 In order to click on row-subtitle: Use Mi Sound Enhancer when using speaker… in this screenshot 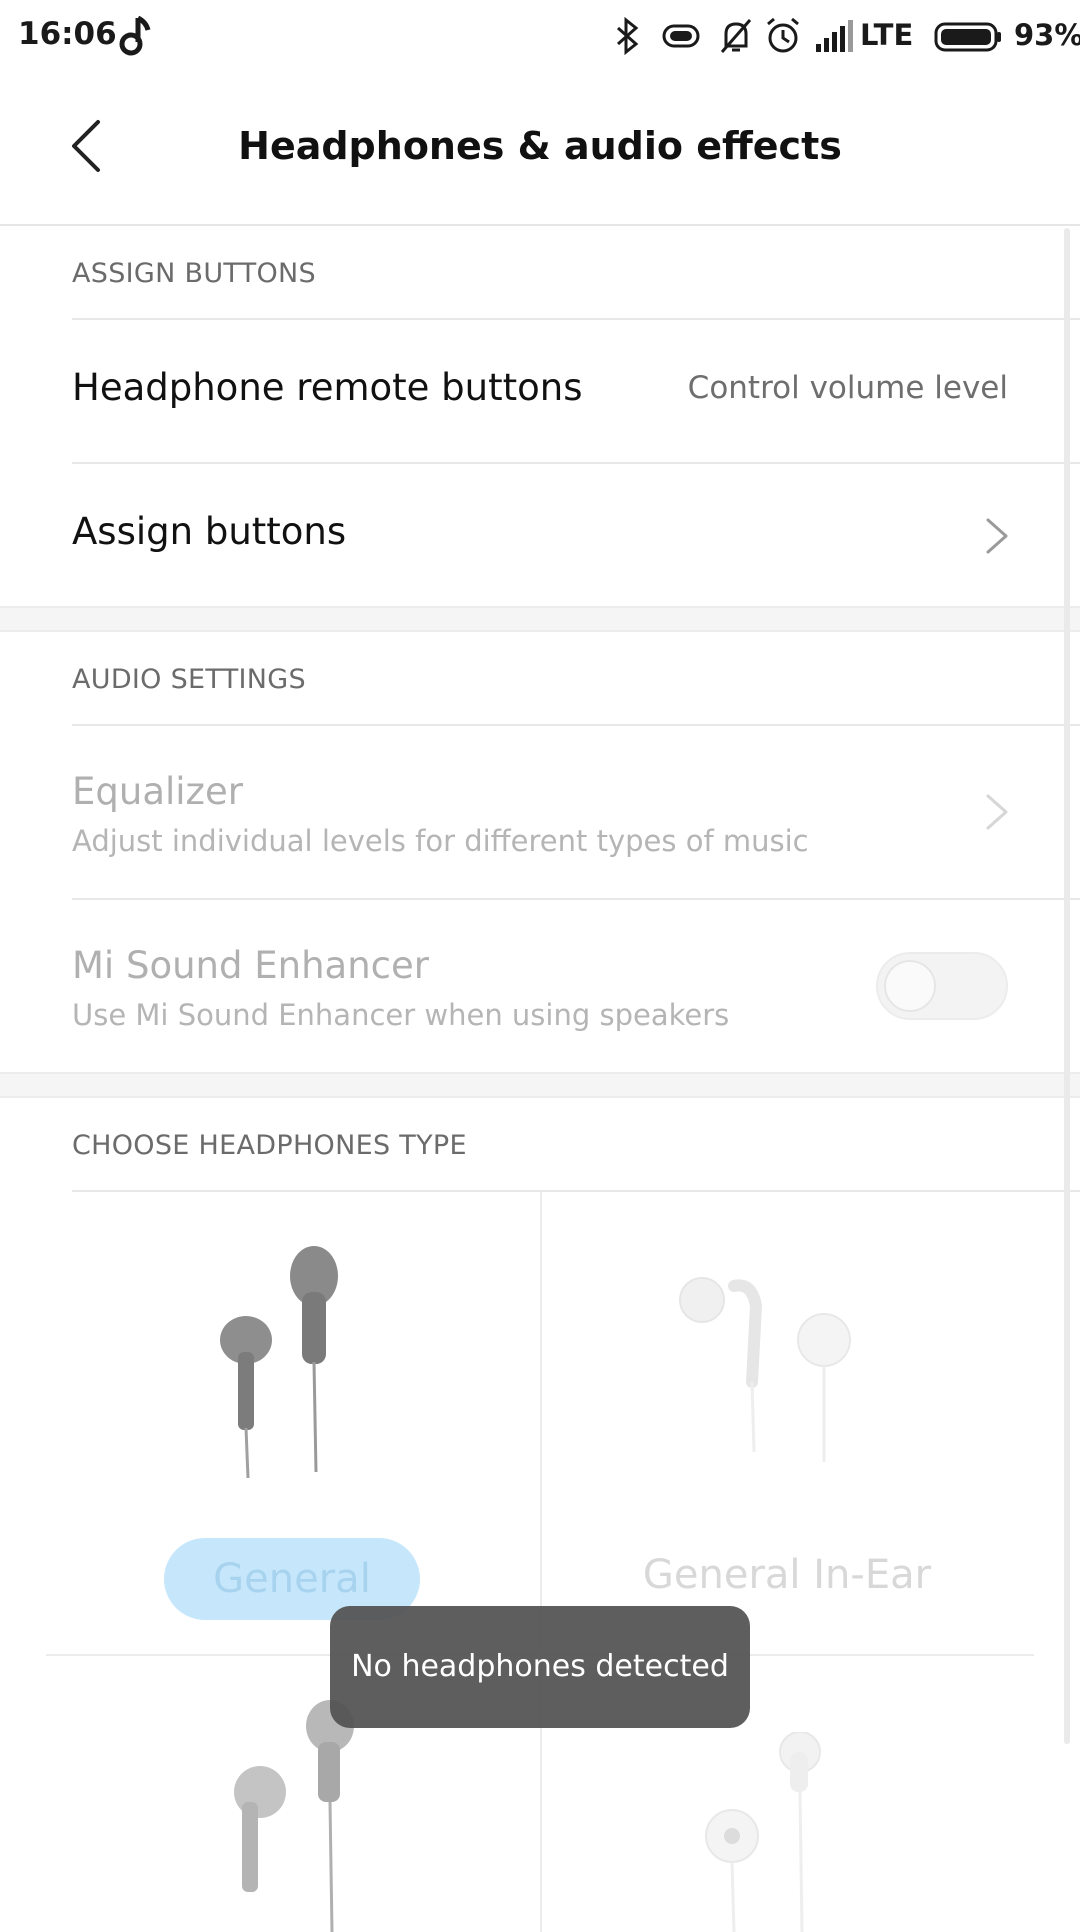, I will do `click(401, 1015)`.